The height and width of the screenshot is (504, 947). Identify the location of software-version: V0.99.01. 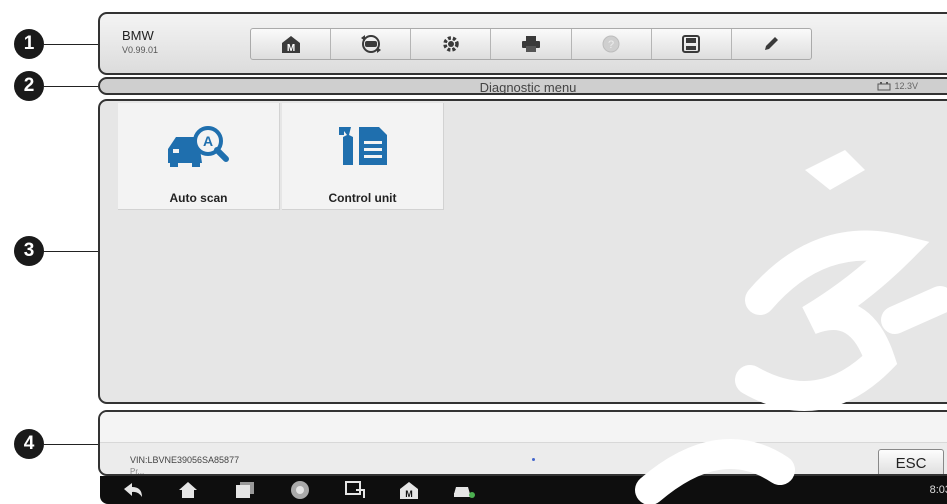
(140, 50).